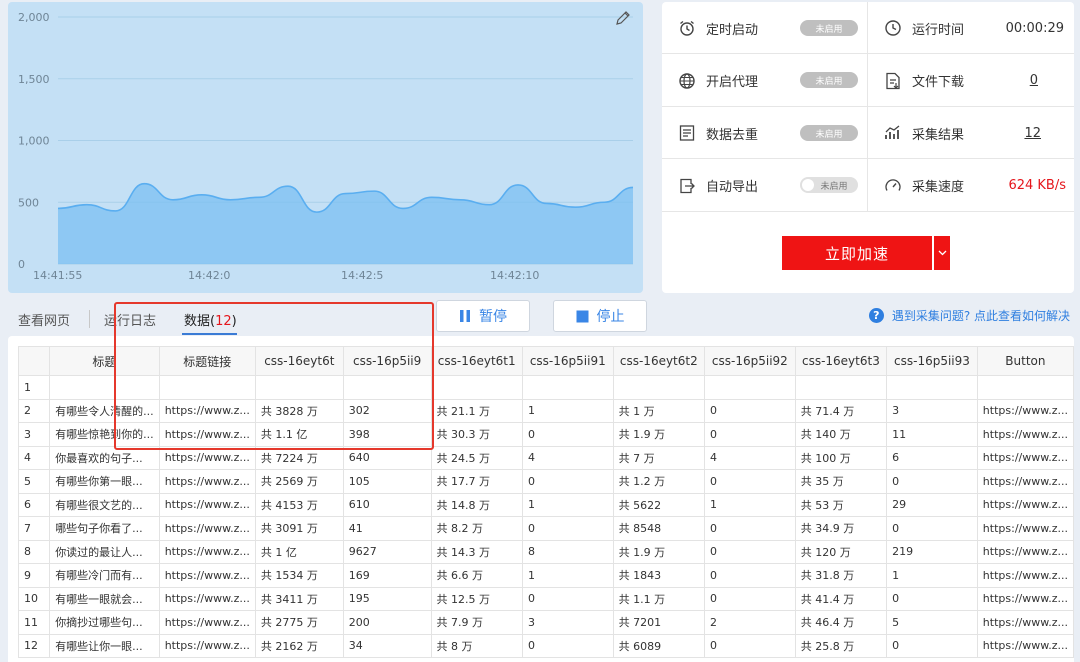 The height and width of the screenshot is (662, 1080). What do you see at coordinates (932, 504) in the screenshot?
I see `table-cell: 29` at bounding box center [932, 504].